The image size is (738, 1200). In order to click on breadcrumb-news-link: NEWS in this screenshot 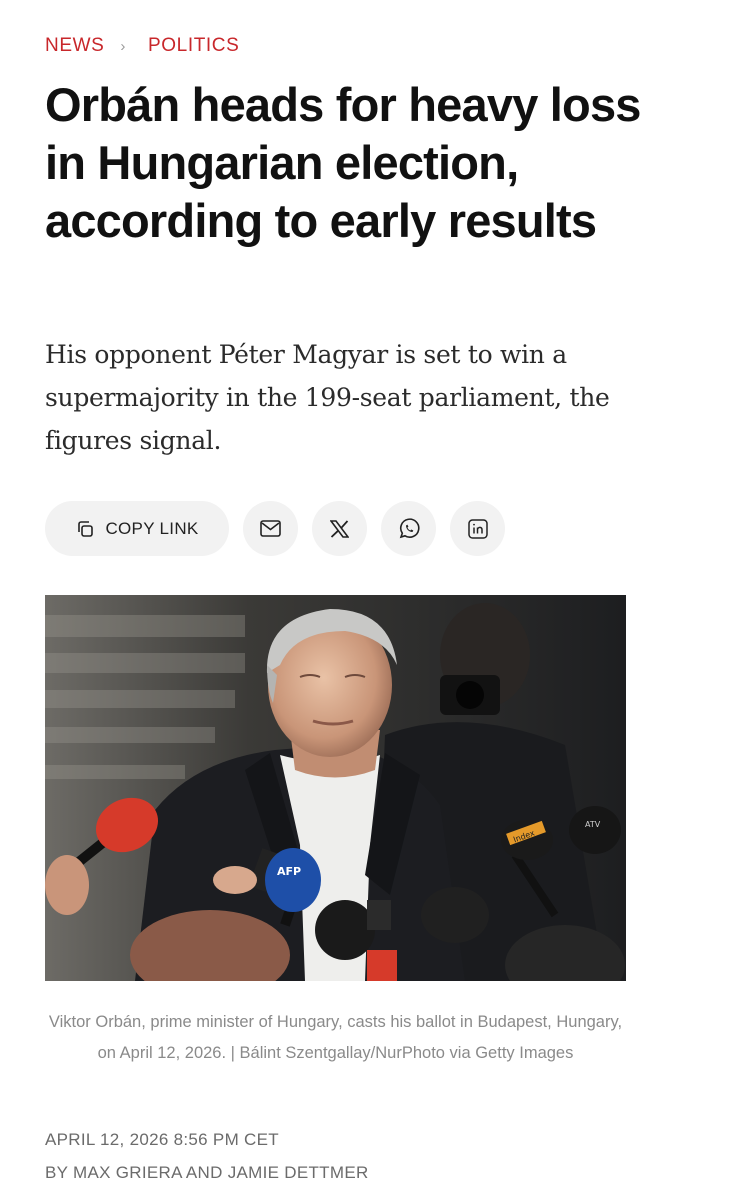, I will do `click(74, 46)`.